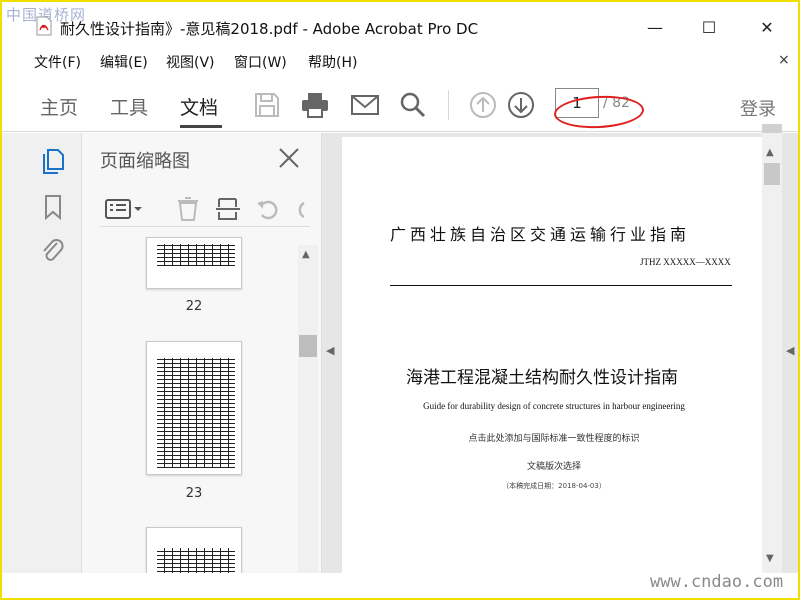  I want to click on previous-page-icon, so click(483, 105).